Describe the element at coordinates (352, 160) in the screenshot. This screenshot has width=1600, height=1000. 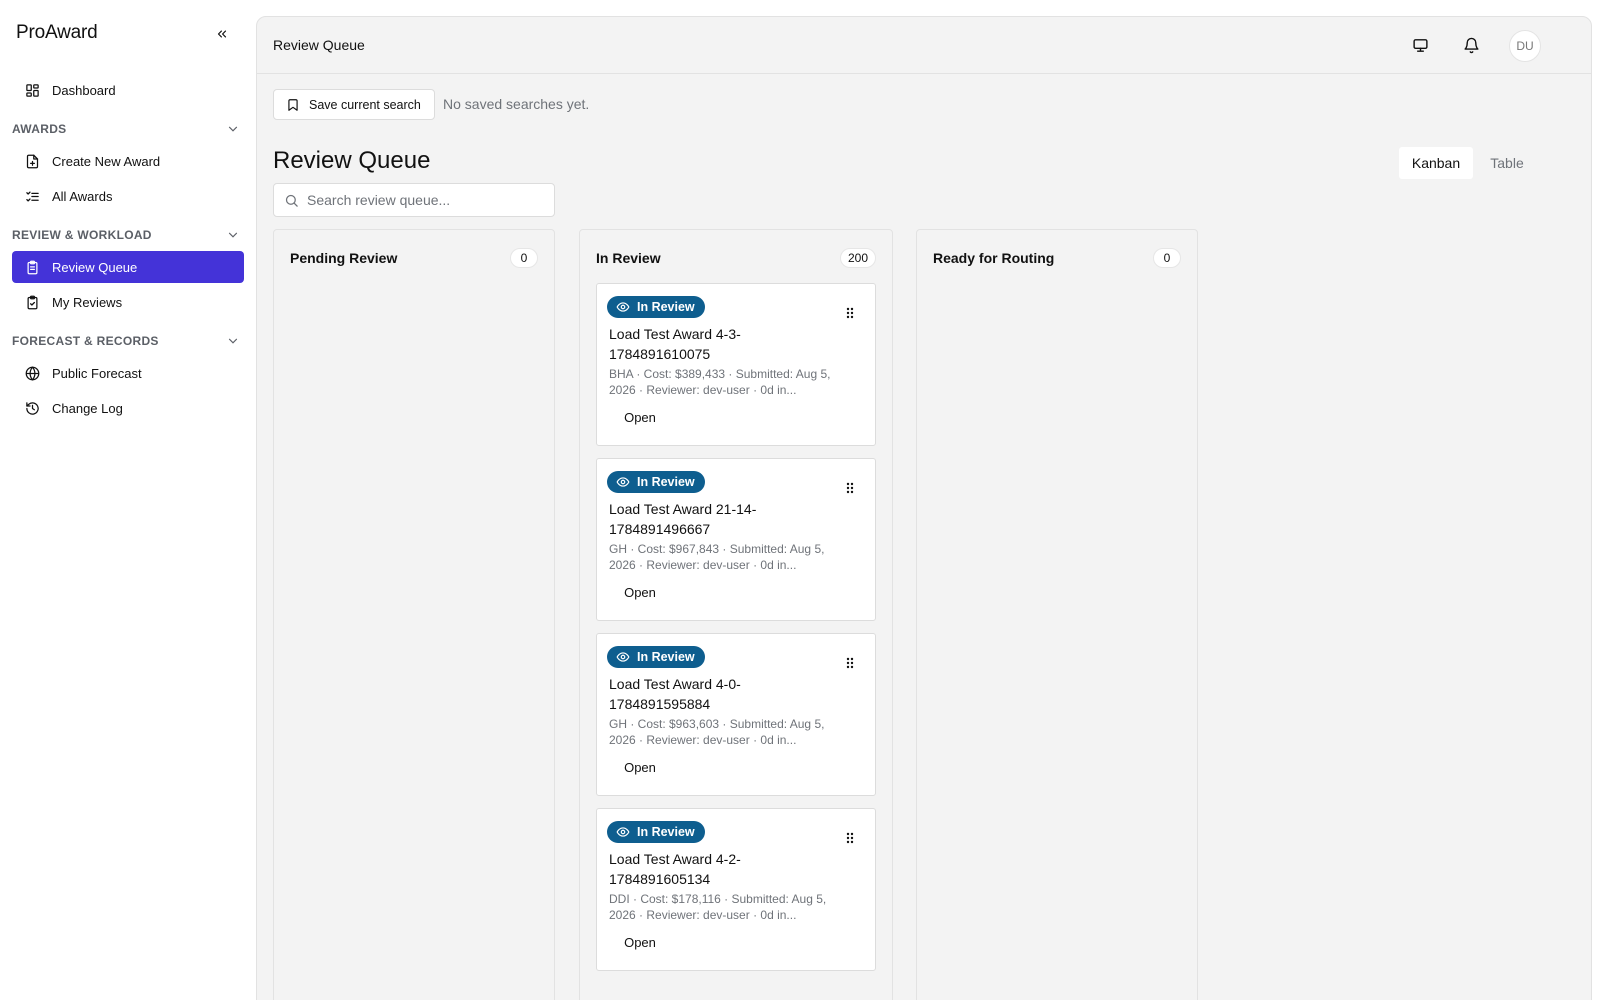
I see `page-title: Review Queue` at that location.